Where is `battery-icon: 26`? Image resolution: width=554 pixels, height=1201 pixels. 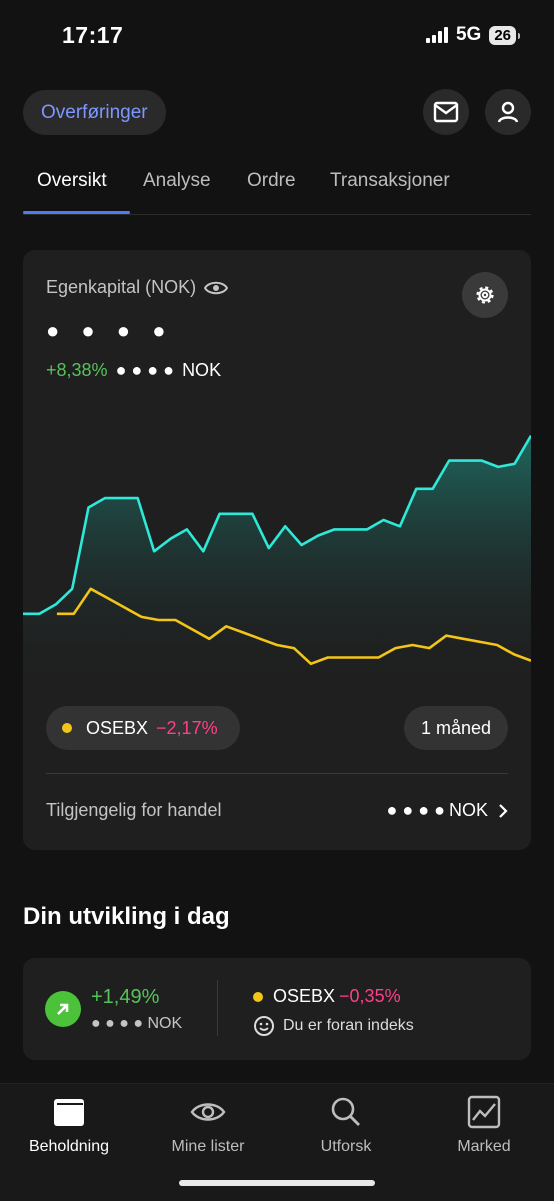 battery-icon: 26 is located at coordinates (504, 35).